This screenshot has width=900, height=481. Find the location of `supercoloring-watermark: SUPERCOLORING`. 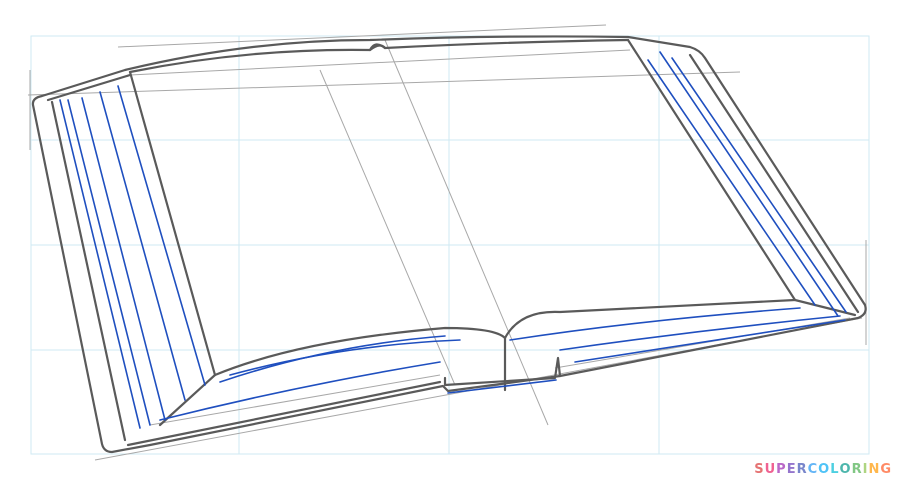

supercoloring-watermark: SUPERCOLORING is located at coordinates (823, 469).